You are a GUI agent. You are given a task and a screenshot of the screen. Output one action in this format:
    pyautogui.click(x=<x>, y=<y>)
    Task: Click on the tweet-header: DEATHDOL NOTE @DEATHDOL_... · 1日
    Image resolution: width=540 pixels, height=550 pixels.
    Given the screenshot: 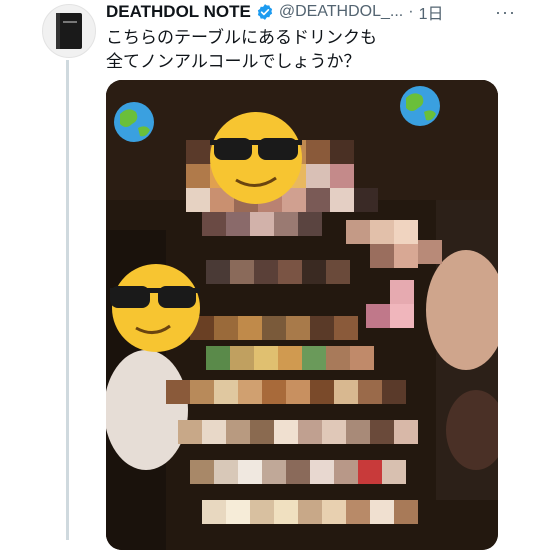 What is the action you would take?
    pyautogui.click(x=316, y=12)
    